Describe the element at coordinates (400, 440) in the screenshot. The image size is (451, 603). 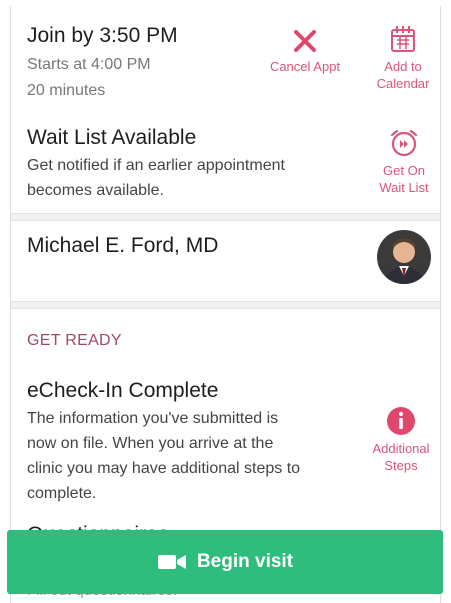
I see `additional-steps-button: Additional Steps` at that location.